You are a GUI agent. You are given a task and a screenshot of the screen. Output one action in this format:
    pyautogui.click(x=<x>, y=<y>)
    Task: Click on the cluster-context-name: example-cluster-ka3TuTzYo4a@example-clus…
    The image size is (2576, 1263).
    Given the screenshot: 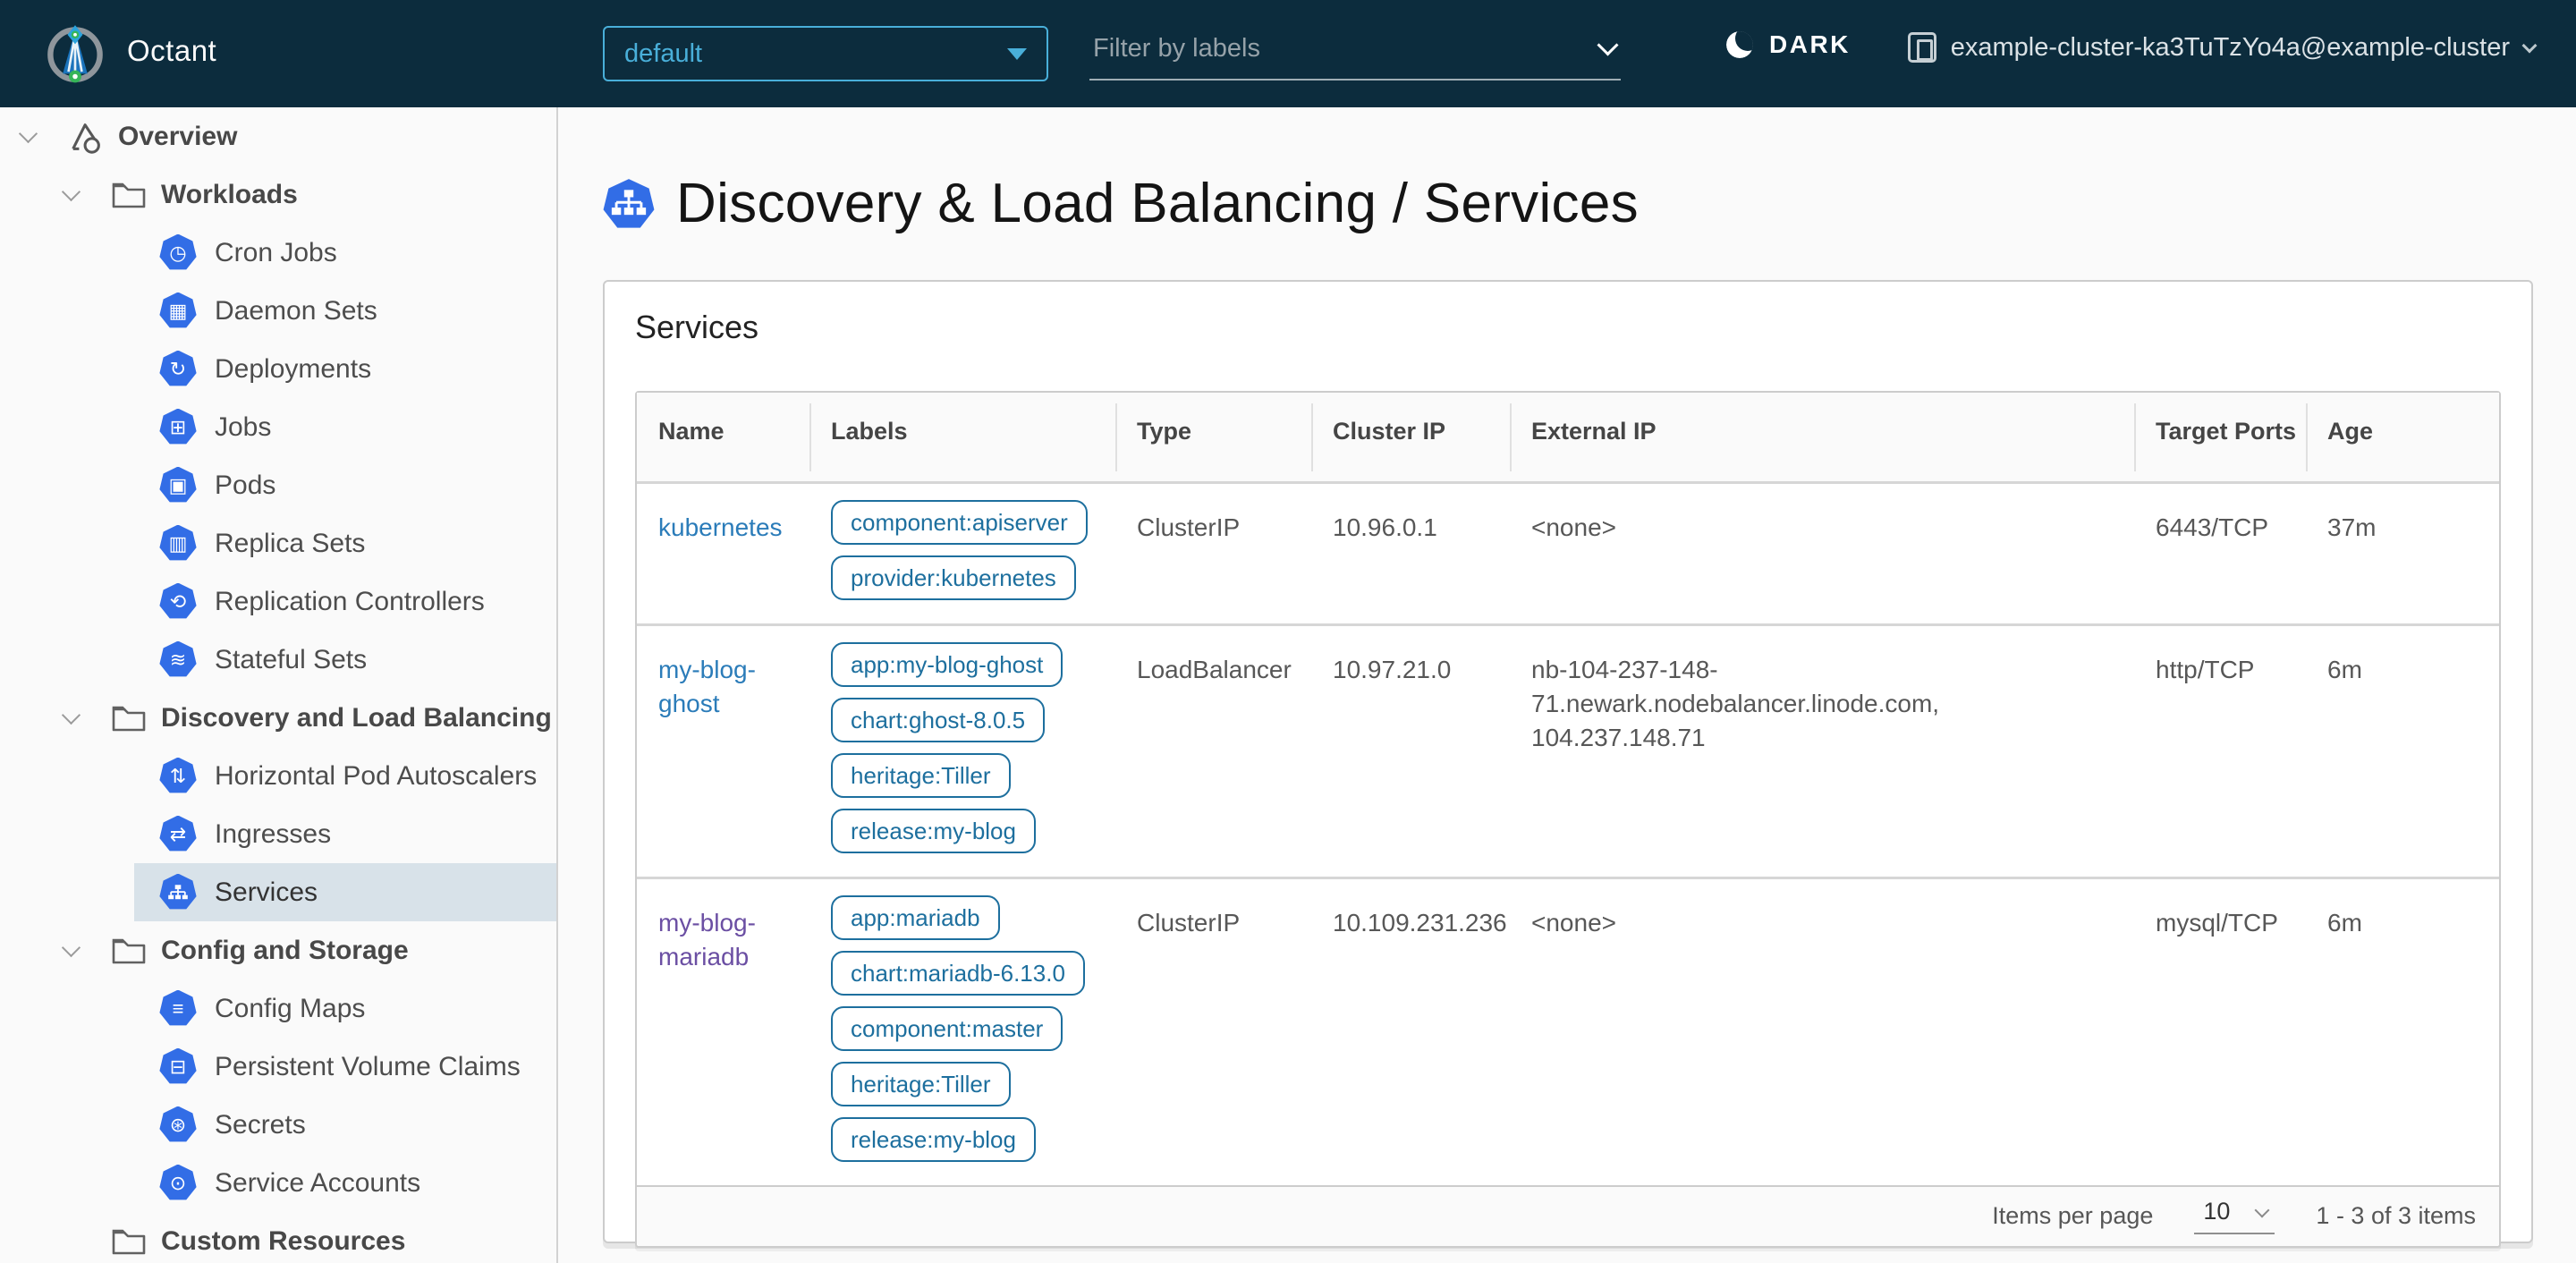 What is the action you would take?
    pyautogui.click(x=2230, y=47)
    